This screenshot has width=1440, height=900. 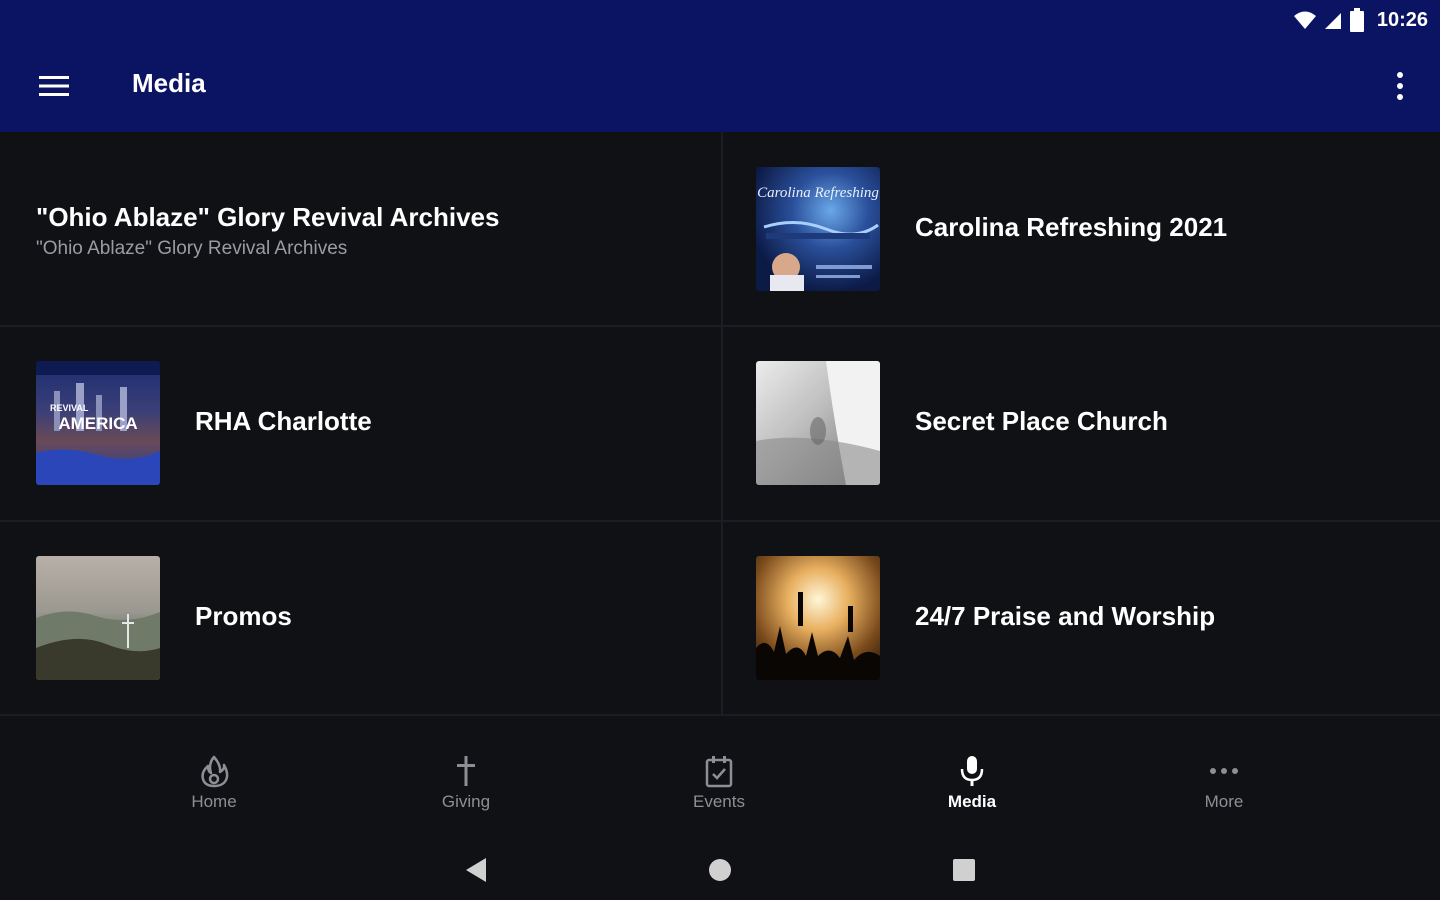 What do you see at coordinates (69, 408) in the screenshot?
I see `thumbnail-subtitle-text: REVIVAL` at bounding box center [69, 408].